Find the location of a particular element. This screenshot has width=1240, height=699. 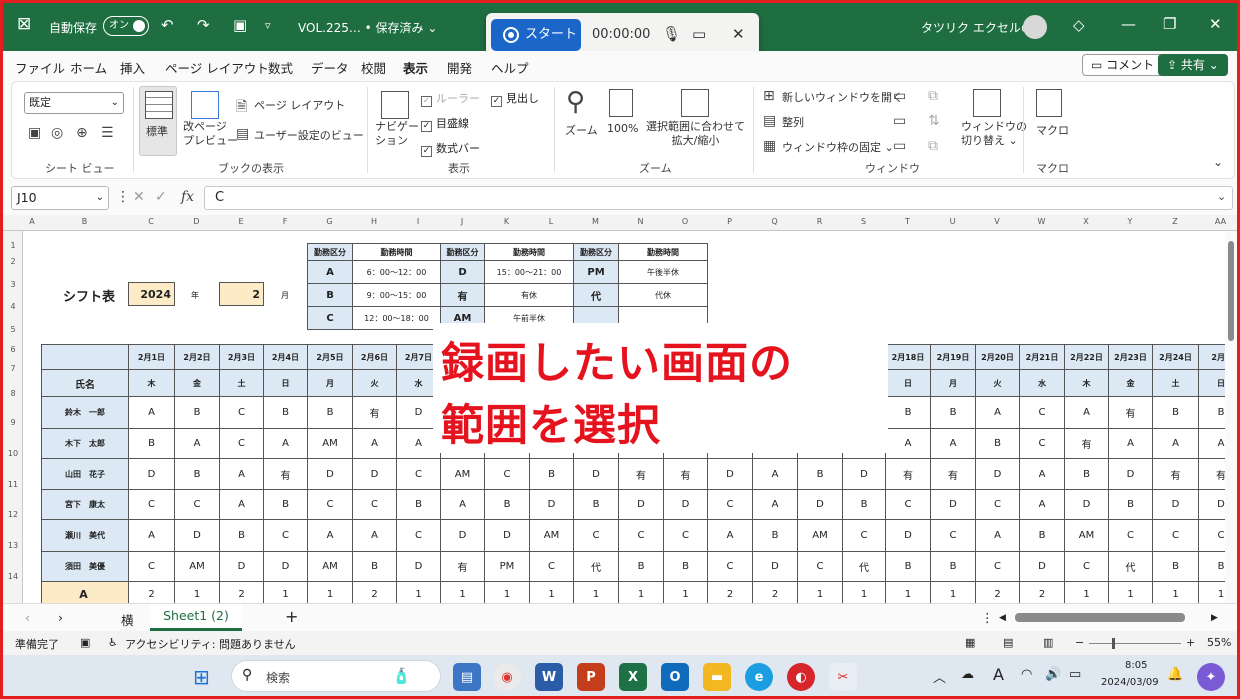

new-window-label: 新しいウィンドウを開く is located at coordinates (842, 97).